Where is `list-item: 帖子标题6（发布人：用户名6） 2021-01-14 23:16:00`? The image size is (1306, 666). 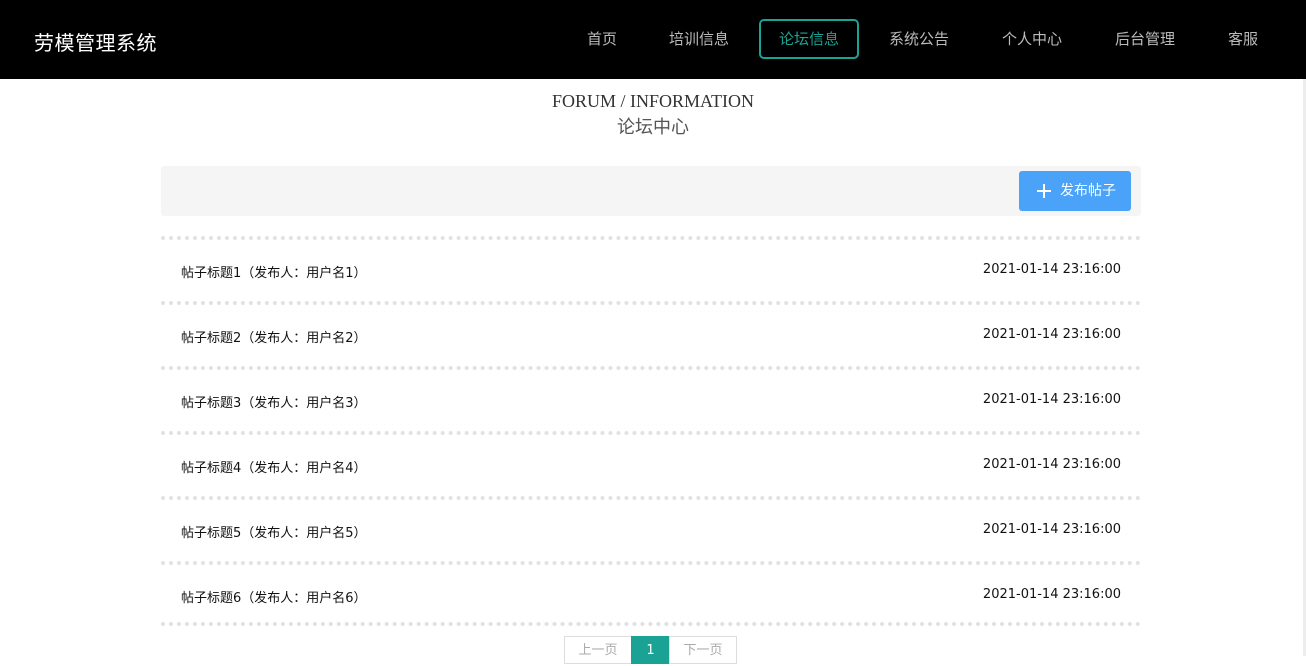 list-item: 帖子标题6（发布人：用户名6） 2021-01-14 23:16:00 is located at coordinates (651, 593).